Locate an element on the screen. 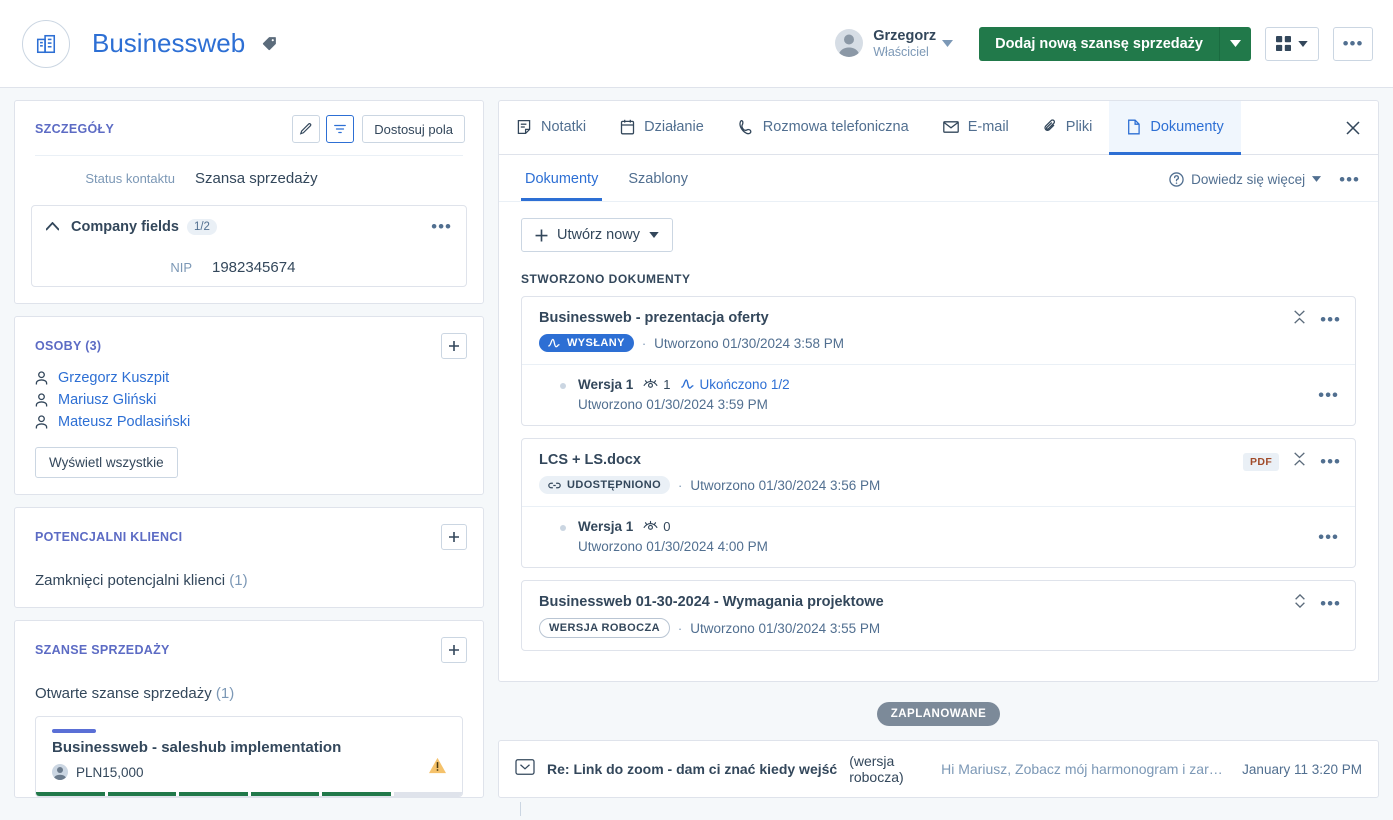 Image resolution: width=1393 pixels, height=820 pixels. person-link: Mateusz Podlasiński is located at coordinates (124, 422).